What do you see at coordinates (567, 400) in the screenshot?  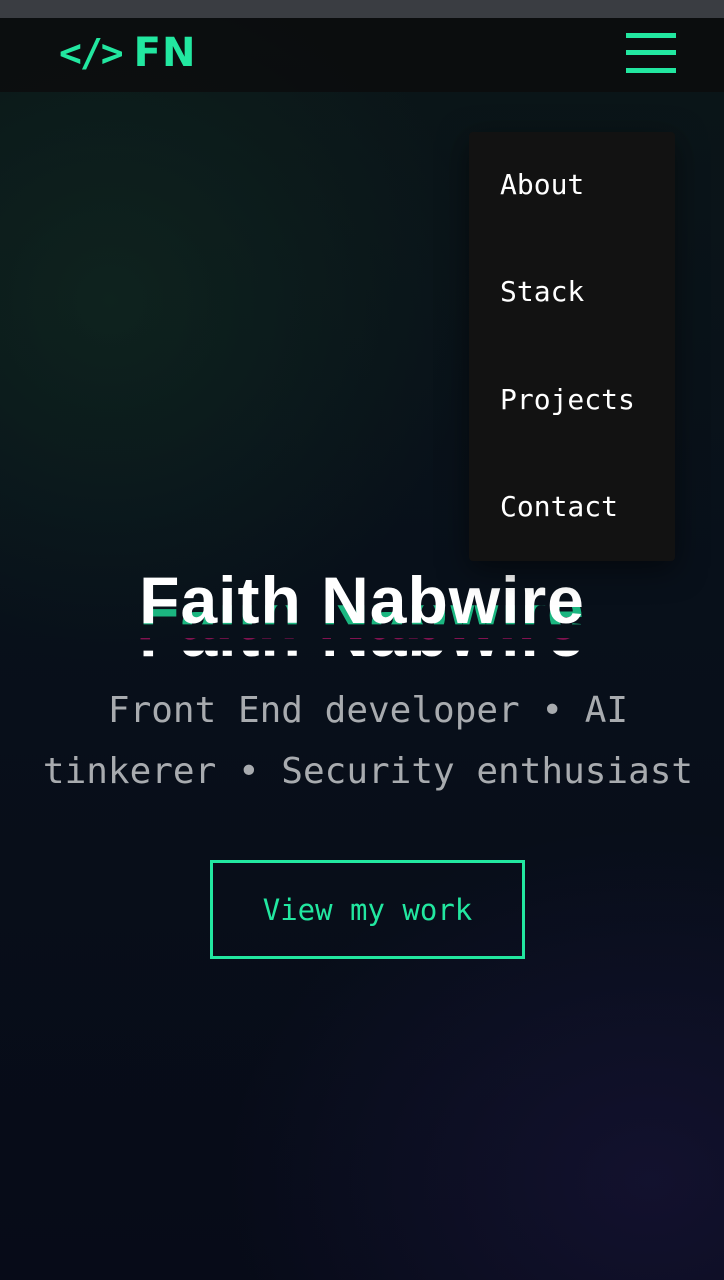 I see `nav-item-projects: Projects` at bounding box center [567, 400].